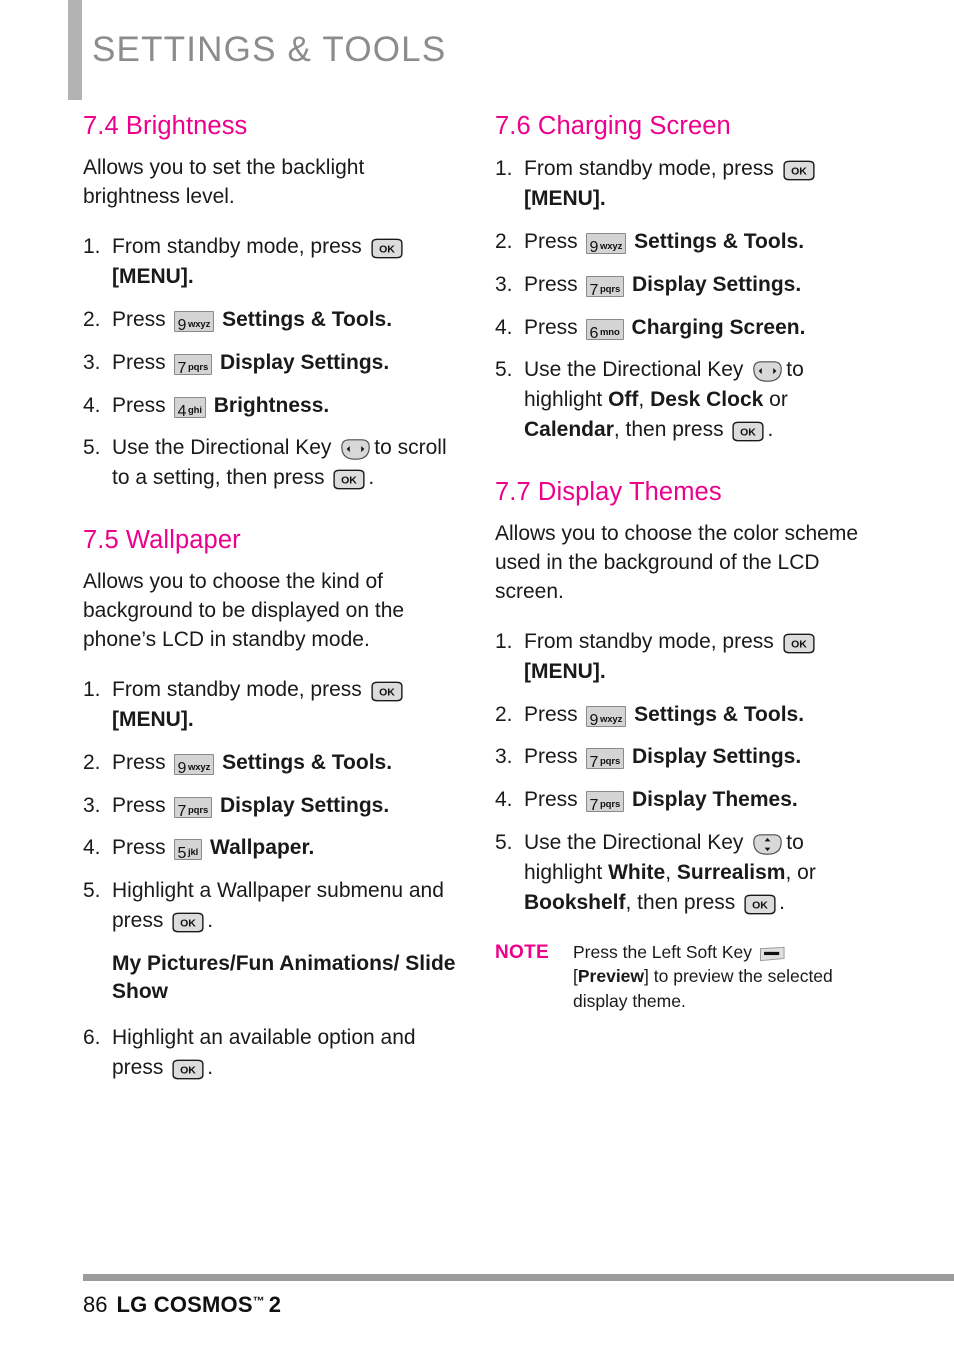  What do you see at coordinates (716, 284) in the screenshot?
I see `step-menu-label: Display Settings.` at bounding box center [716, 284].